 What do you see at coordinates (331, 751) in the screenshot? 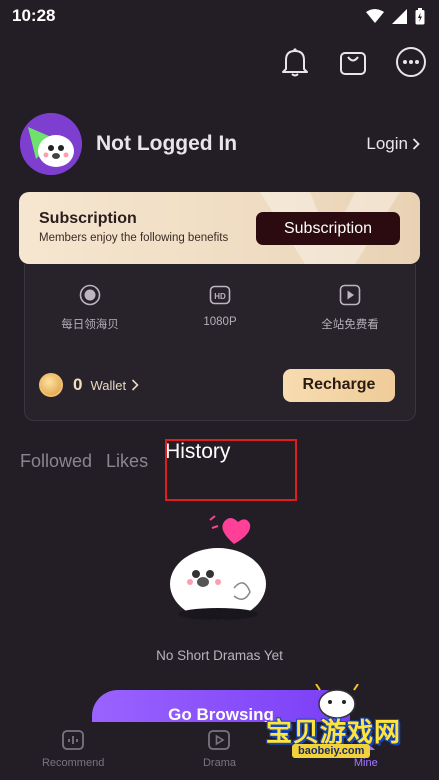
I see `watermark-url: baobeiy.com` at bounding box center [331, 751].